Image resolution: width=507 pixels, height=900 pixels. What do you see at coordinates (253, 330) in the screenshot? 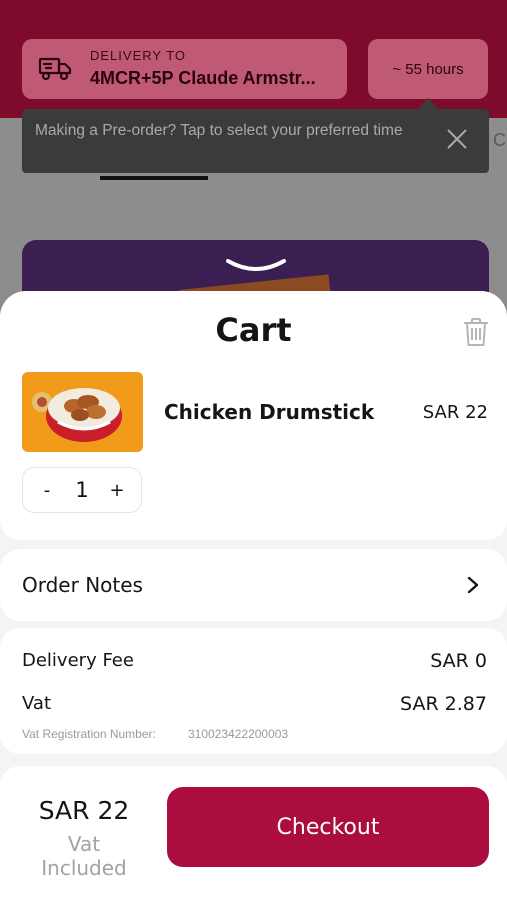
I see `cart-title: Cart` at bounding box center [253, 330].